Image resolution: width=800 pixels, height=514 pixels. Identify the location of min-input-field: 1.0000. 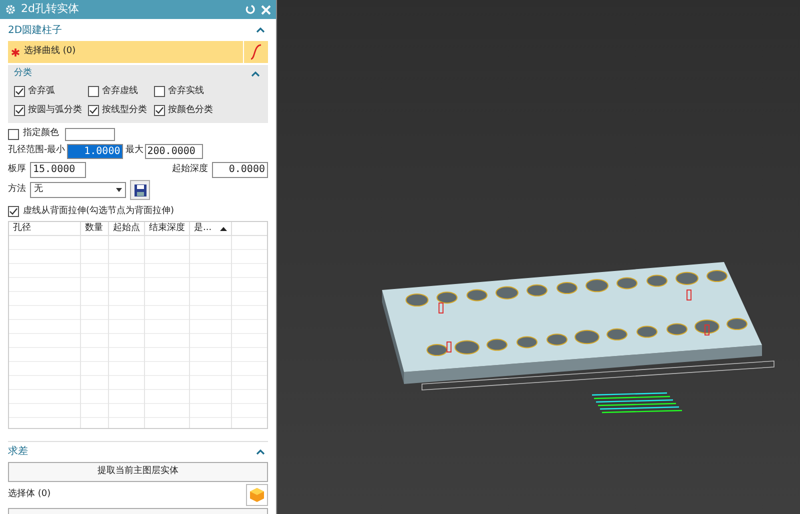
(95, 151).